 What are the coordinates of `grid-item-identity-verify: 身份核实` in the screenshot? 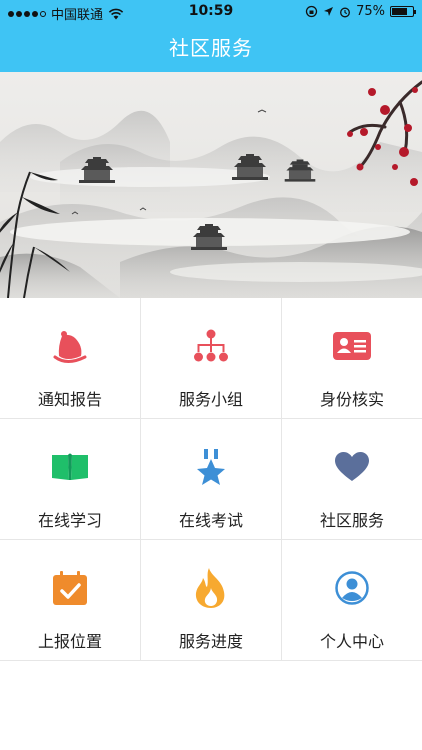 It's located at (352, 358).